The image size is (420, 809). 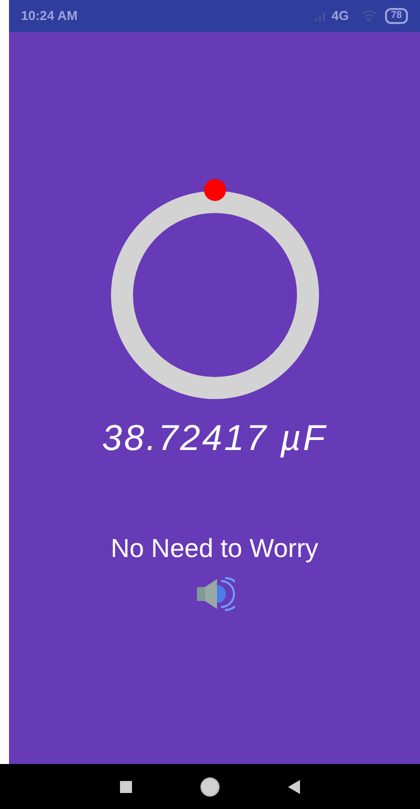 What do you see at coordinates (214, 438) in the screenshot?
I see `capacitance-reading: 38.72417 µF` at bounding box center [214, 438].